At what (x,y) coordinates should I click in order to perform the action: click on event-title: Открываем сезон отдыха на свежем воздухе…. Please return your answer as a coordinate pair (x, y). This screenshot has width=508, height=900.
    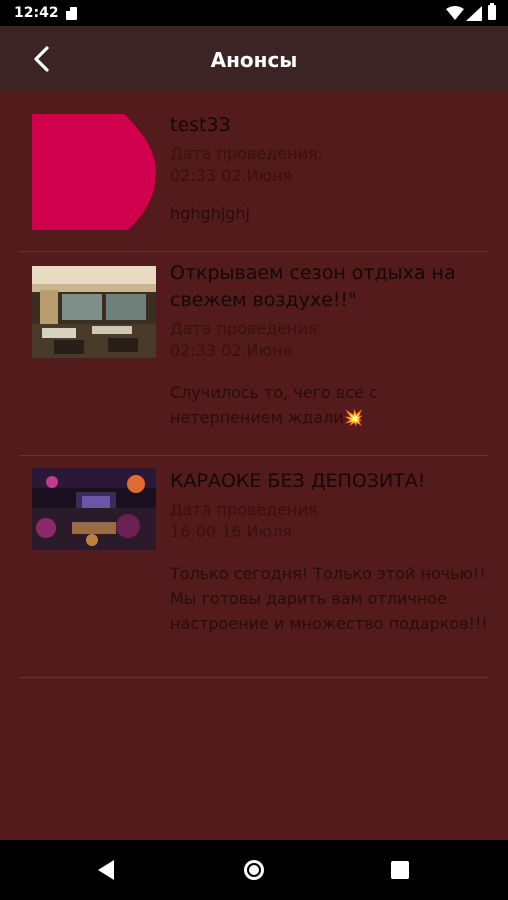
    Looking at the image, I should click on (313, 286).